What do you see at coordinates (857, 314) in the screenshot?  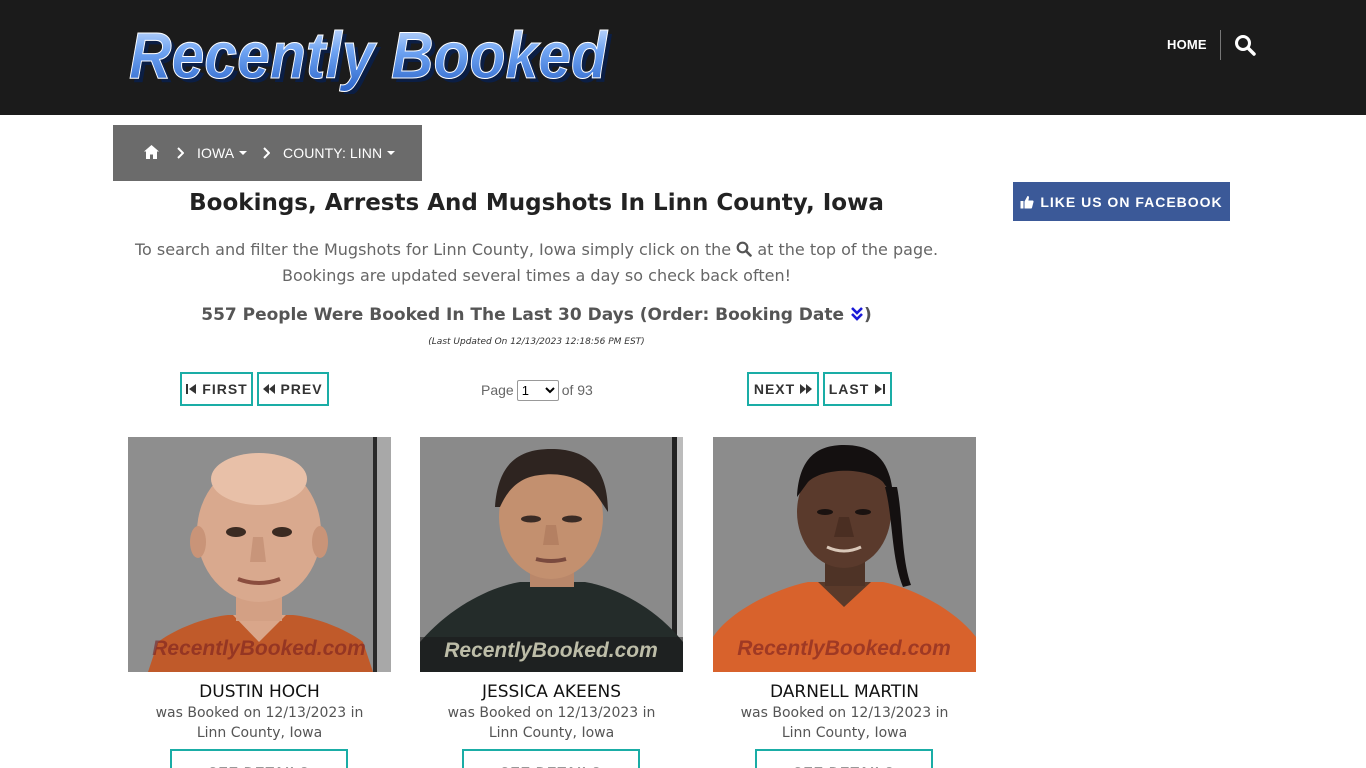 I see `double-chevron-down-icon` at bounding box center [857, 314].